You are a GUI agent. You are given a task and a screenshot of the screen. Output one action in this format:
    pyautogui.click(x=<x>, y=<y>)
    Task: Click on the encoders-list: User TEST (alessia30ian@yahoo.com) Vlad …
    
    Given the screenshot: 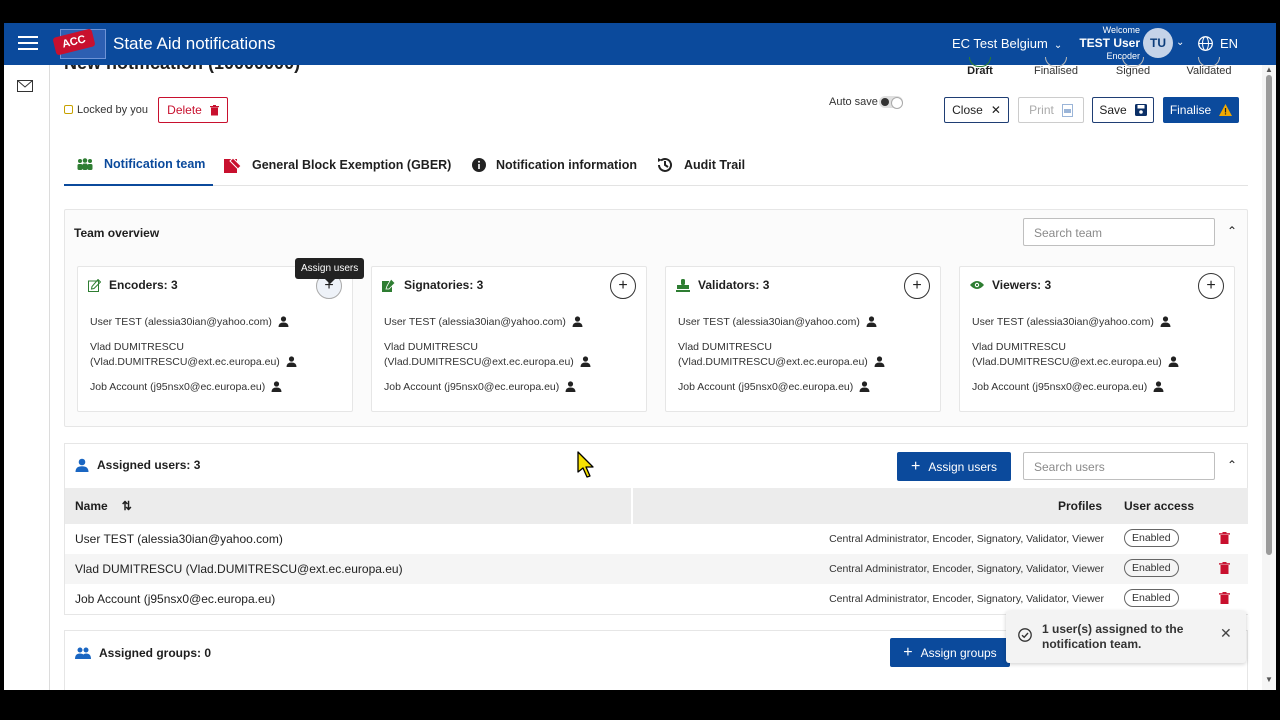 What is the action you would take?
    pyautogui.click(x=215, y=360)
    